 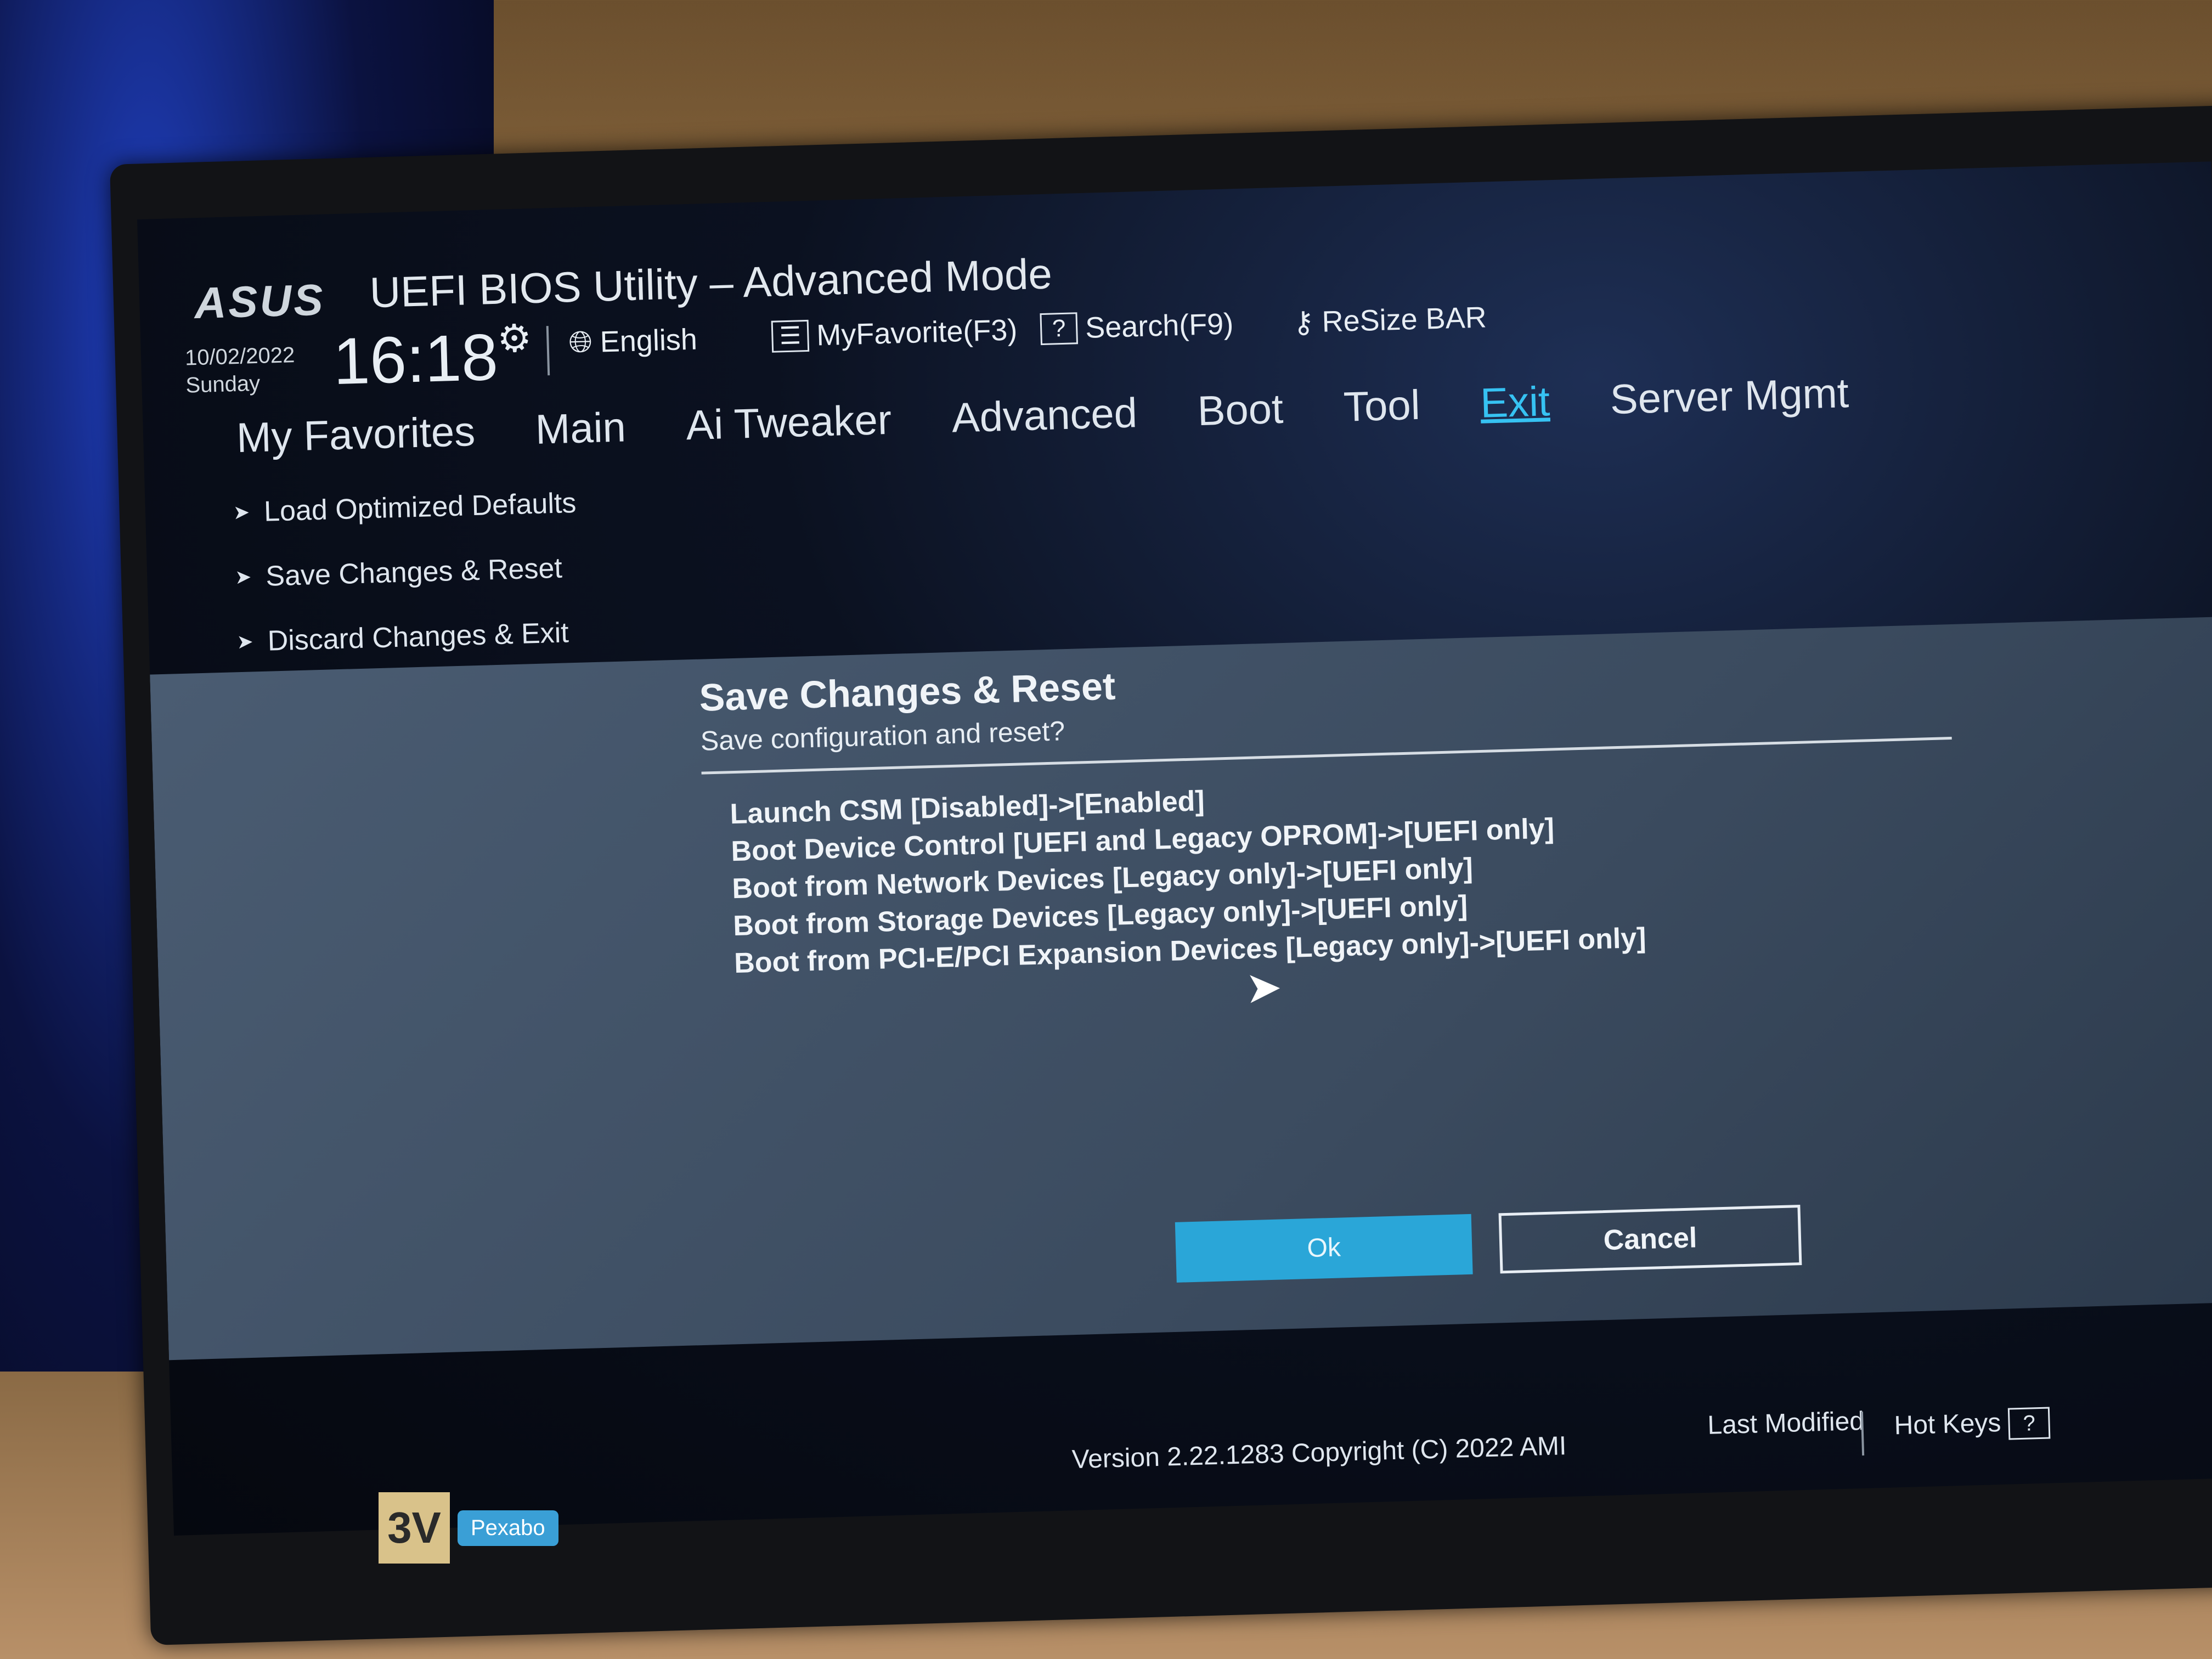 What do you see at coordinates (356, 435) in the screenshot?
I see `tab-my-favorites: My Favorites` at bounding box center [356, 435].